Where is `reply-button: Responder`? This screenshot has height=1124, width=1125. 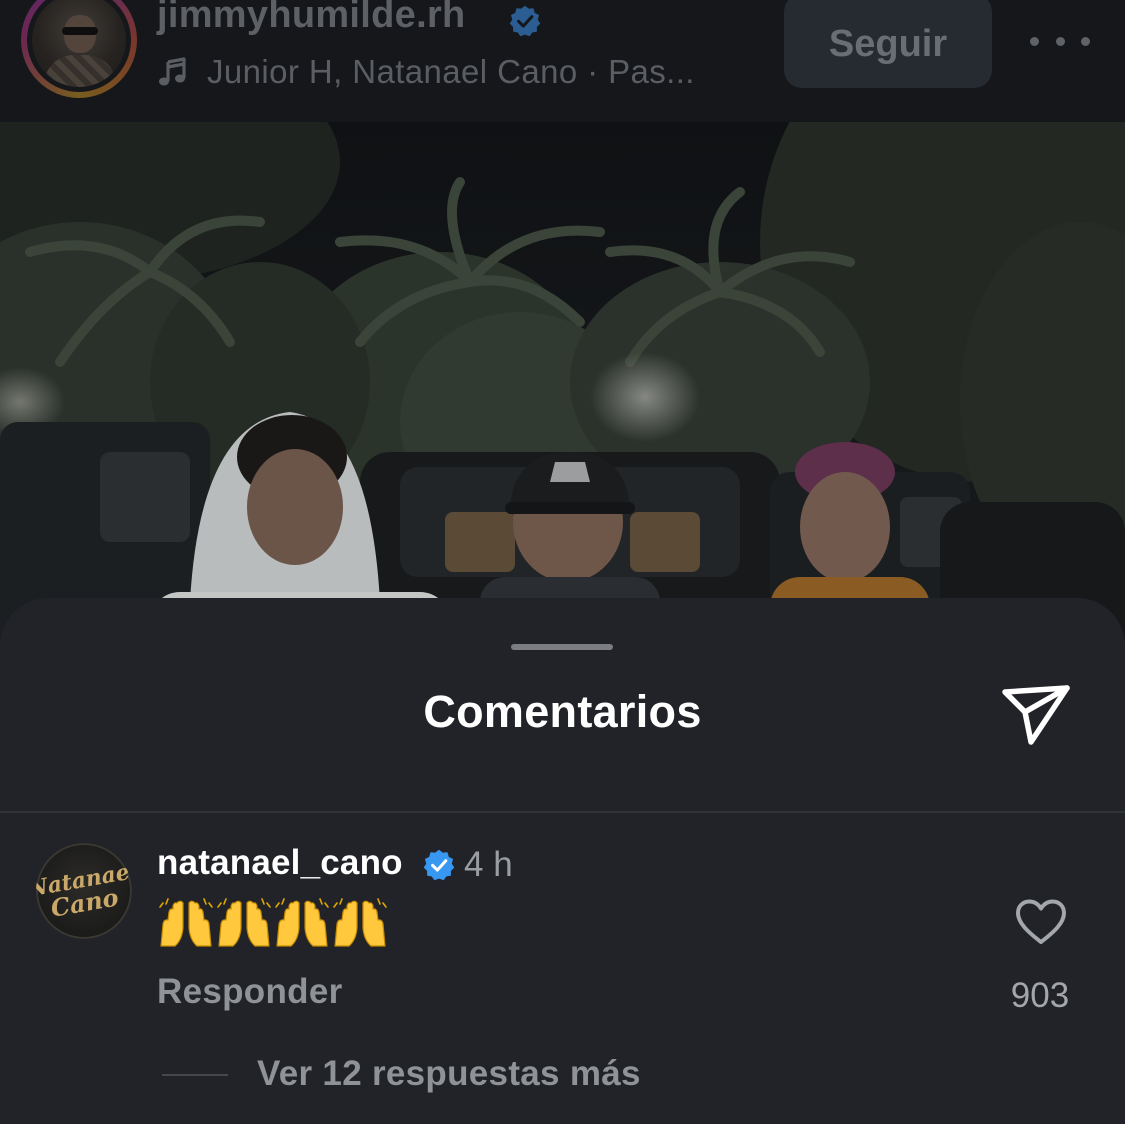 reply-button: Responder is located at coordinates (250, 992).